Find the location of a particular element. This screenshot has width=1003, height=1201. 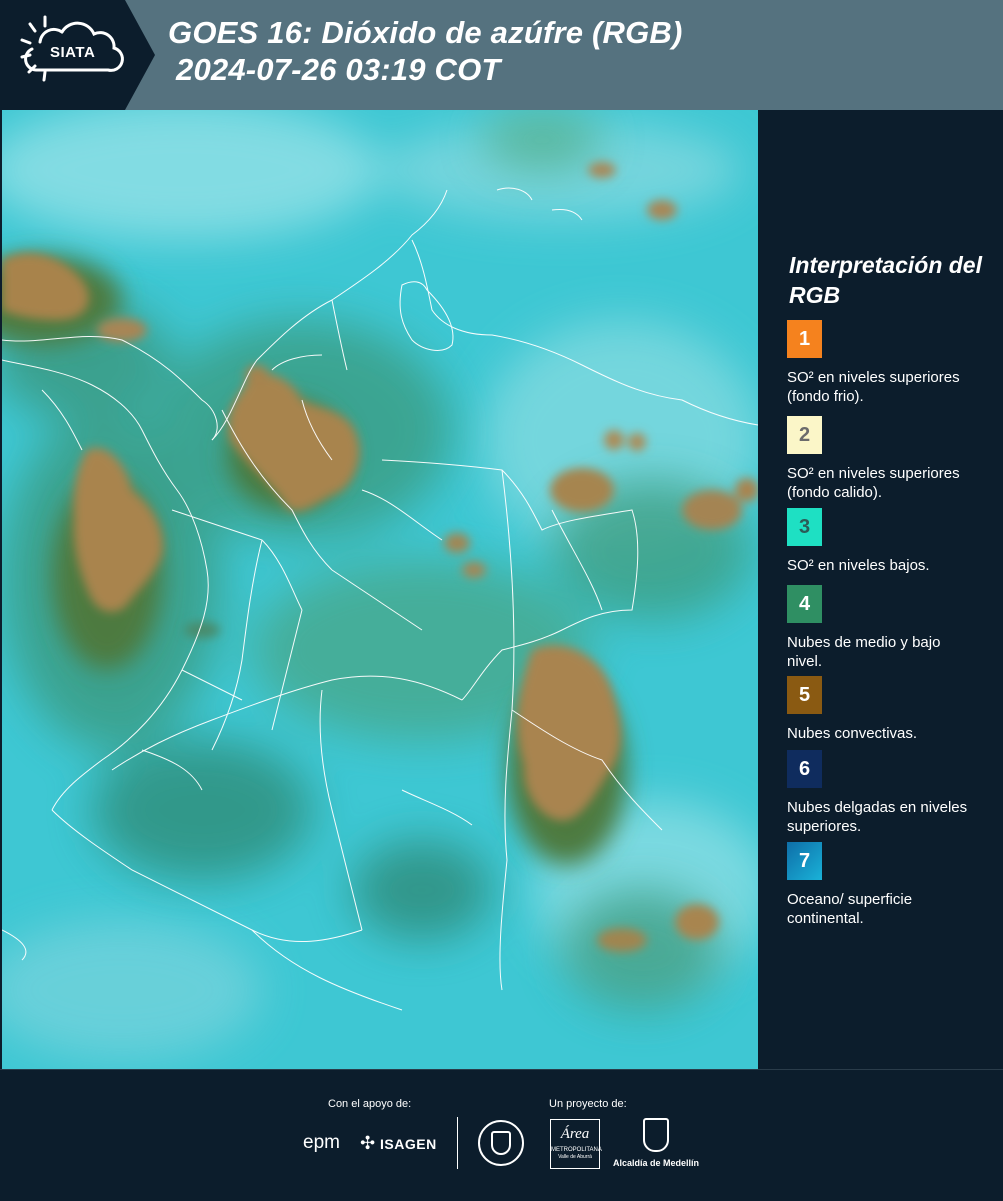

legend-swatch-4: 4 is located at coordinates (804, 604).